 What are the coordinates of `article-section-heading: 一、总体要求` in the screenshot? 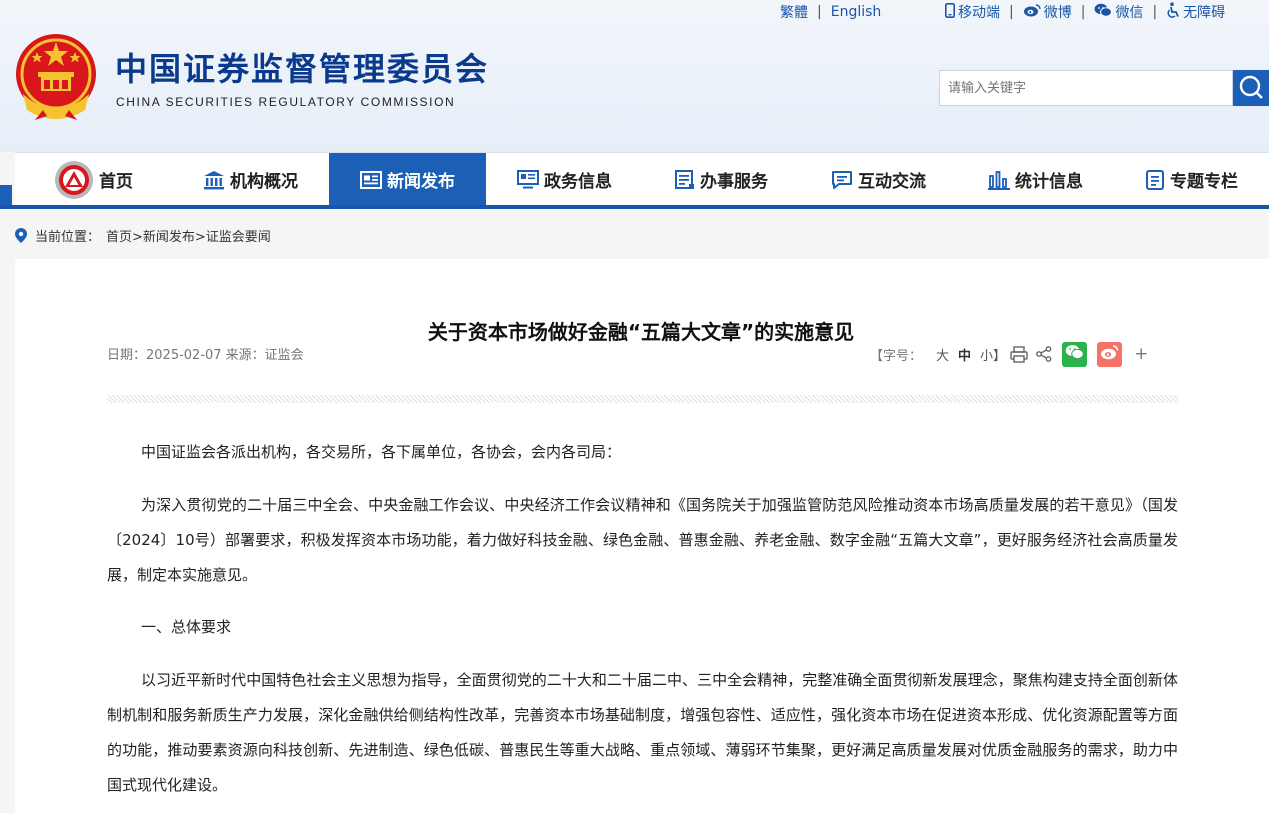 It's located at (186, 627).